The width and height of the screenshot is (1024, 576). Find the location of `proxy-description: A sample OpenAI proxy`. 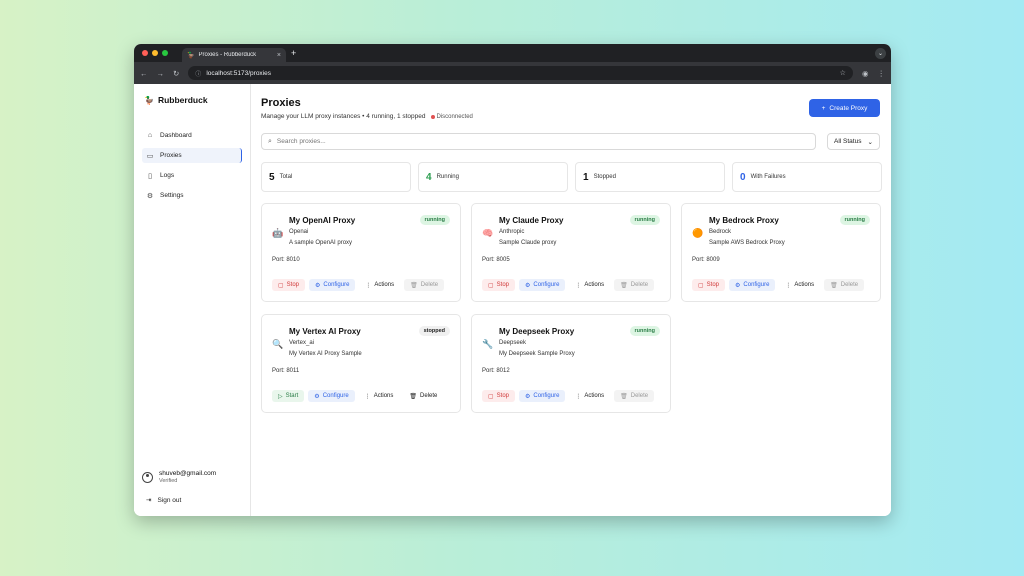

proxy-description: A sample OpenAI proxy is located at coordinates (321, 243).